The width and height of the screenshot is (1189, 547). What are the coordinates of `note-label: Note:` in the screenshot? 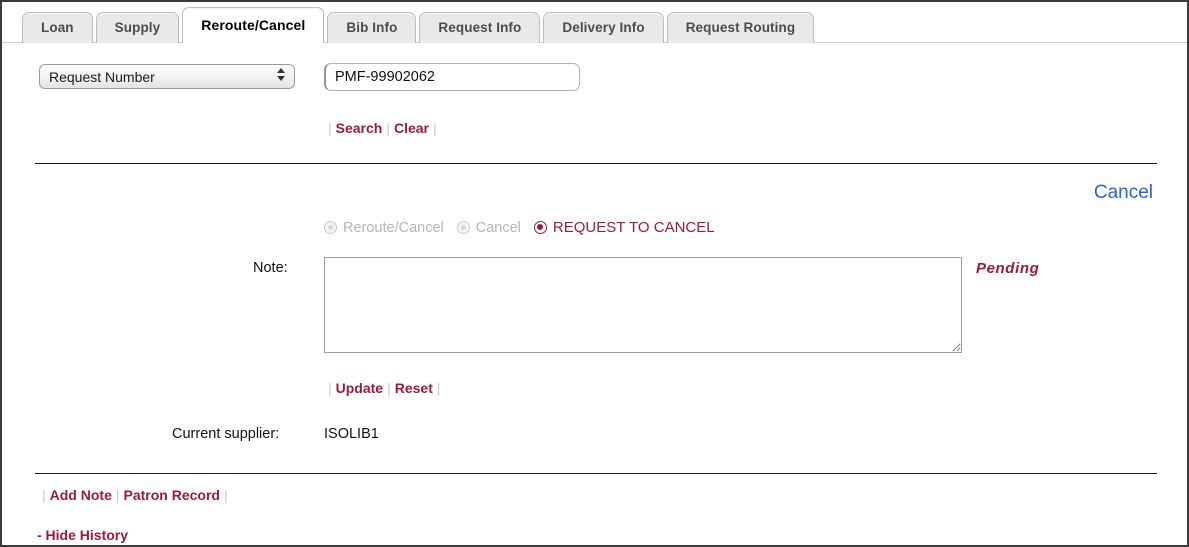 It's located at (270, 268).